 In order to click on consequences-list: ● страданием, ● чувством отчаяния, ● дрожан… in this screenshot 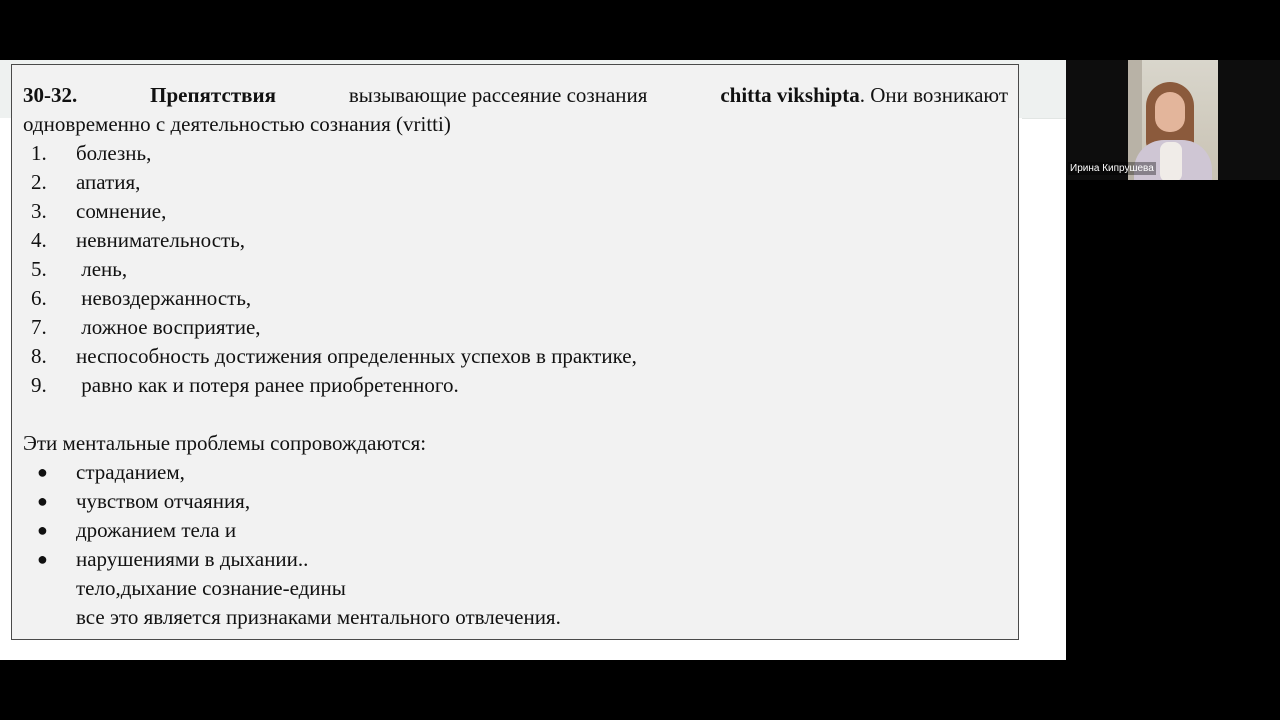, I will do `click(515, 516)`.